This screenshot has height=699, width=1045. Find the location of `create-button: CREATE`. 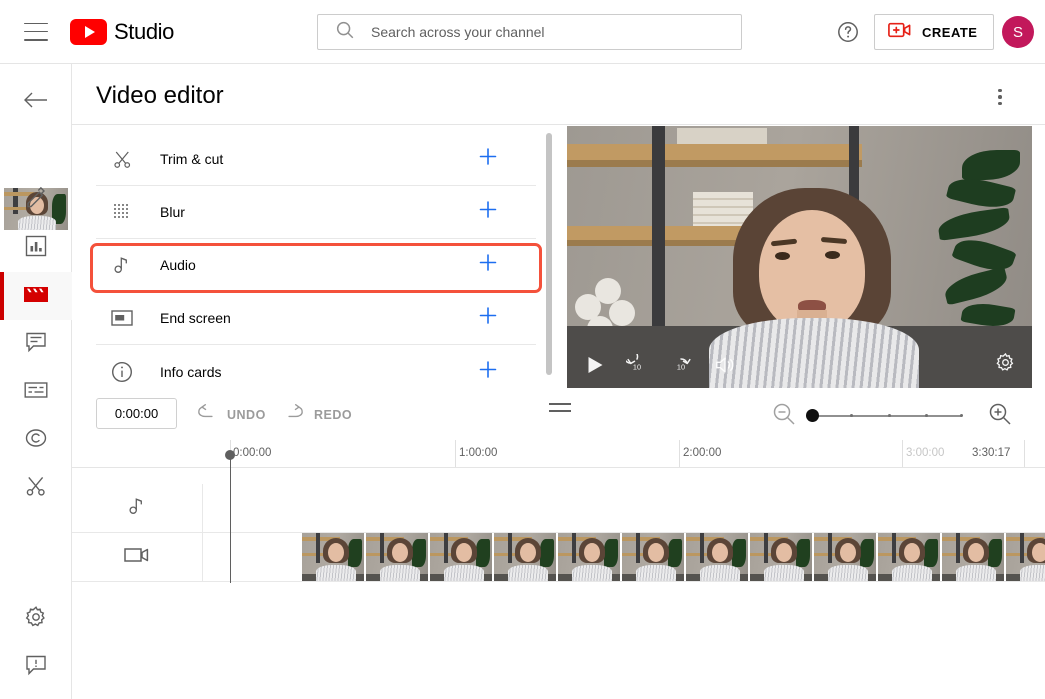

create-button: CREATE is located at coordinates (934, 32).